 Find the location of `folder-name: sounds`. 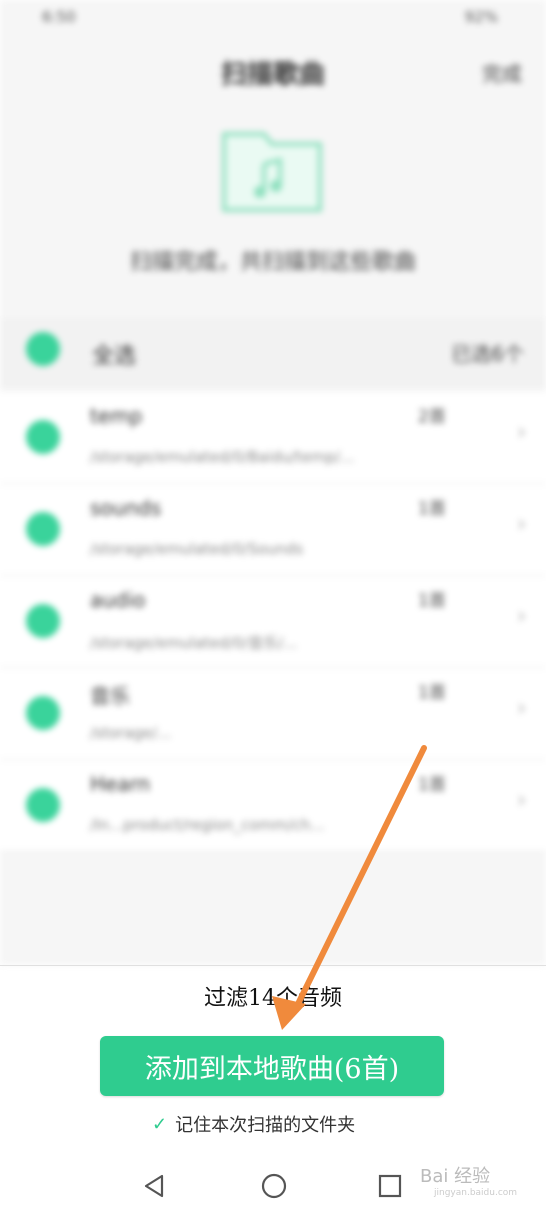

folder-name: sounds is located at coordinates (126, 508).